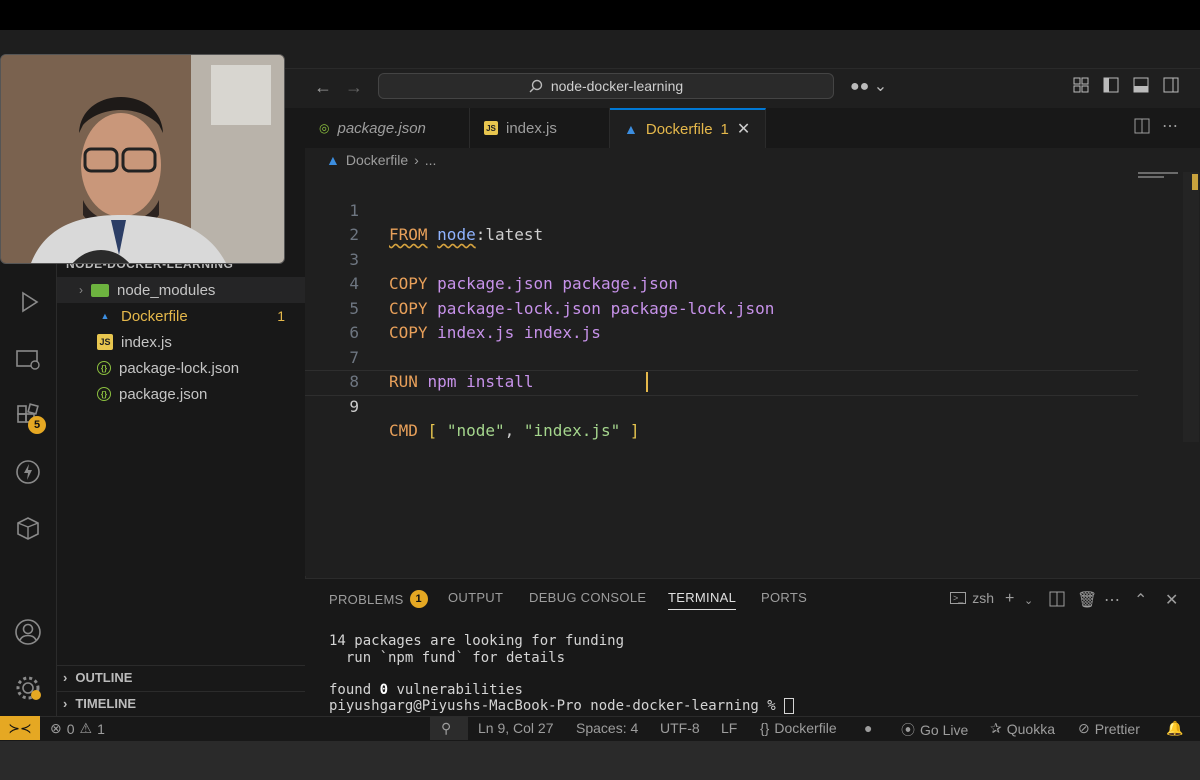 The height and width of the screenshot is (780, 1200). Describe the element at coordinates (729, 728) in the screenshot. I see `end-of-line: LF` at that location.